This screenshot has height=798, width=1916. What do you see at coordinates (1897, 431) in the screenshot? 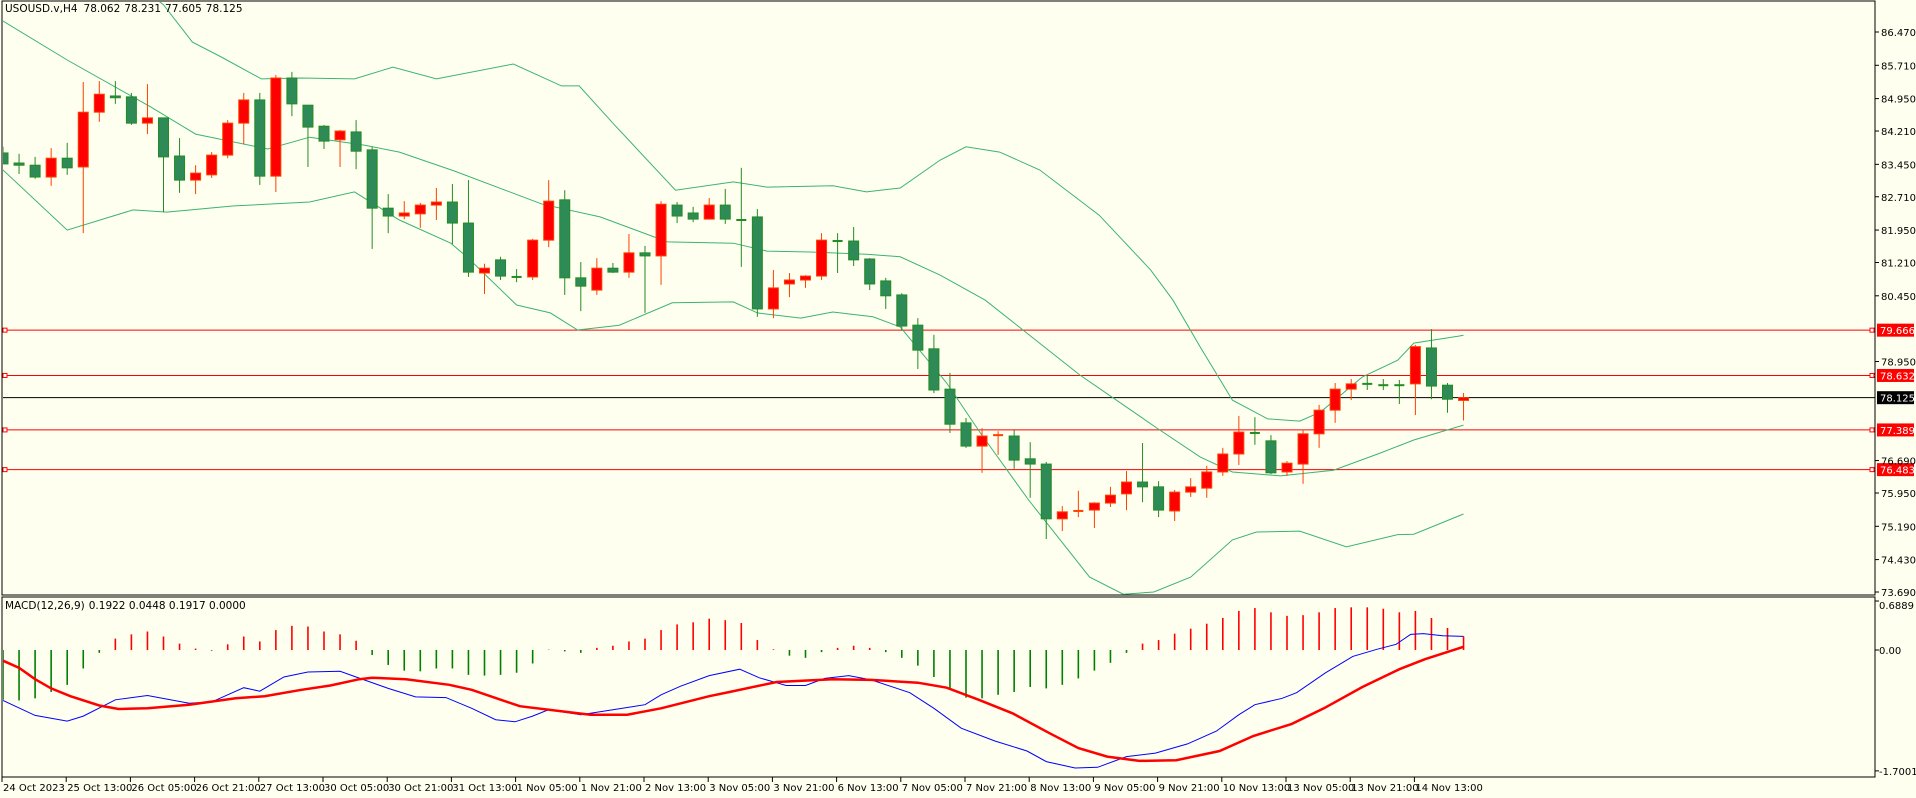
I see `price-tag-label: 77.389` at bounding box center [1897, 431].